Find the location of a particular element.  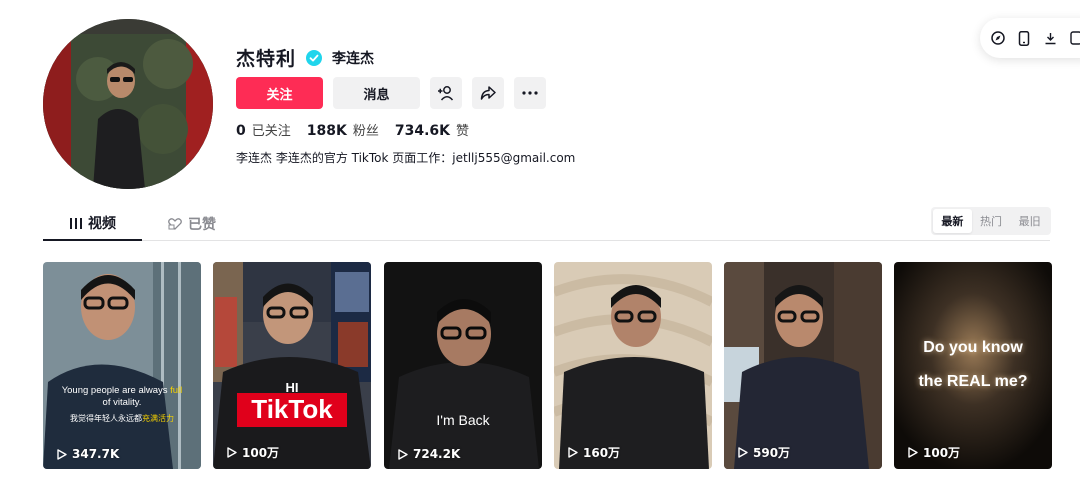

video-caption-zh: 我觉得年轻人永远都充满活力 is located at coordinates (122, 418).